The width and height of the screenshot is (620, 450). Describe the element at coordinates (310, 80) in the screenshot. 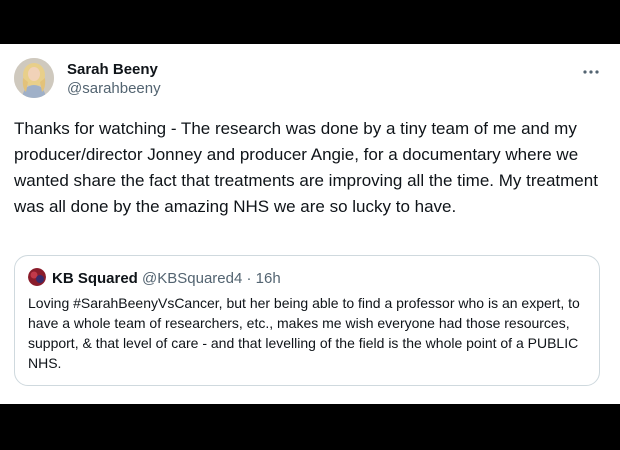

I see `tweet-header: Sarah Beeny @sarahbeeny` at that location.